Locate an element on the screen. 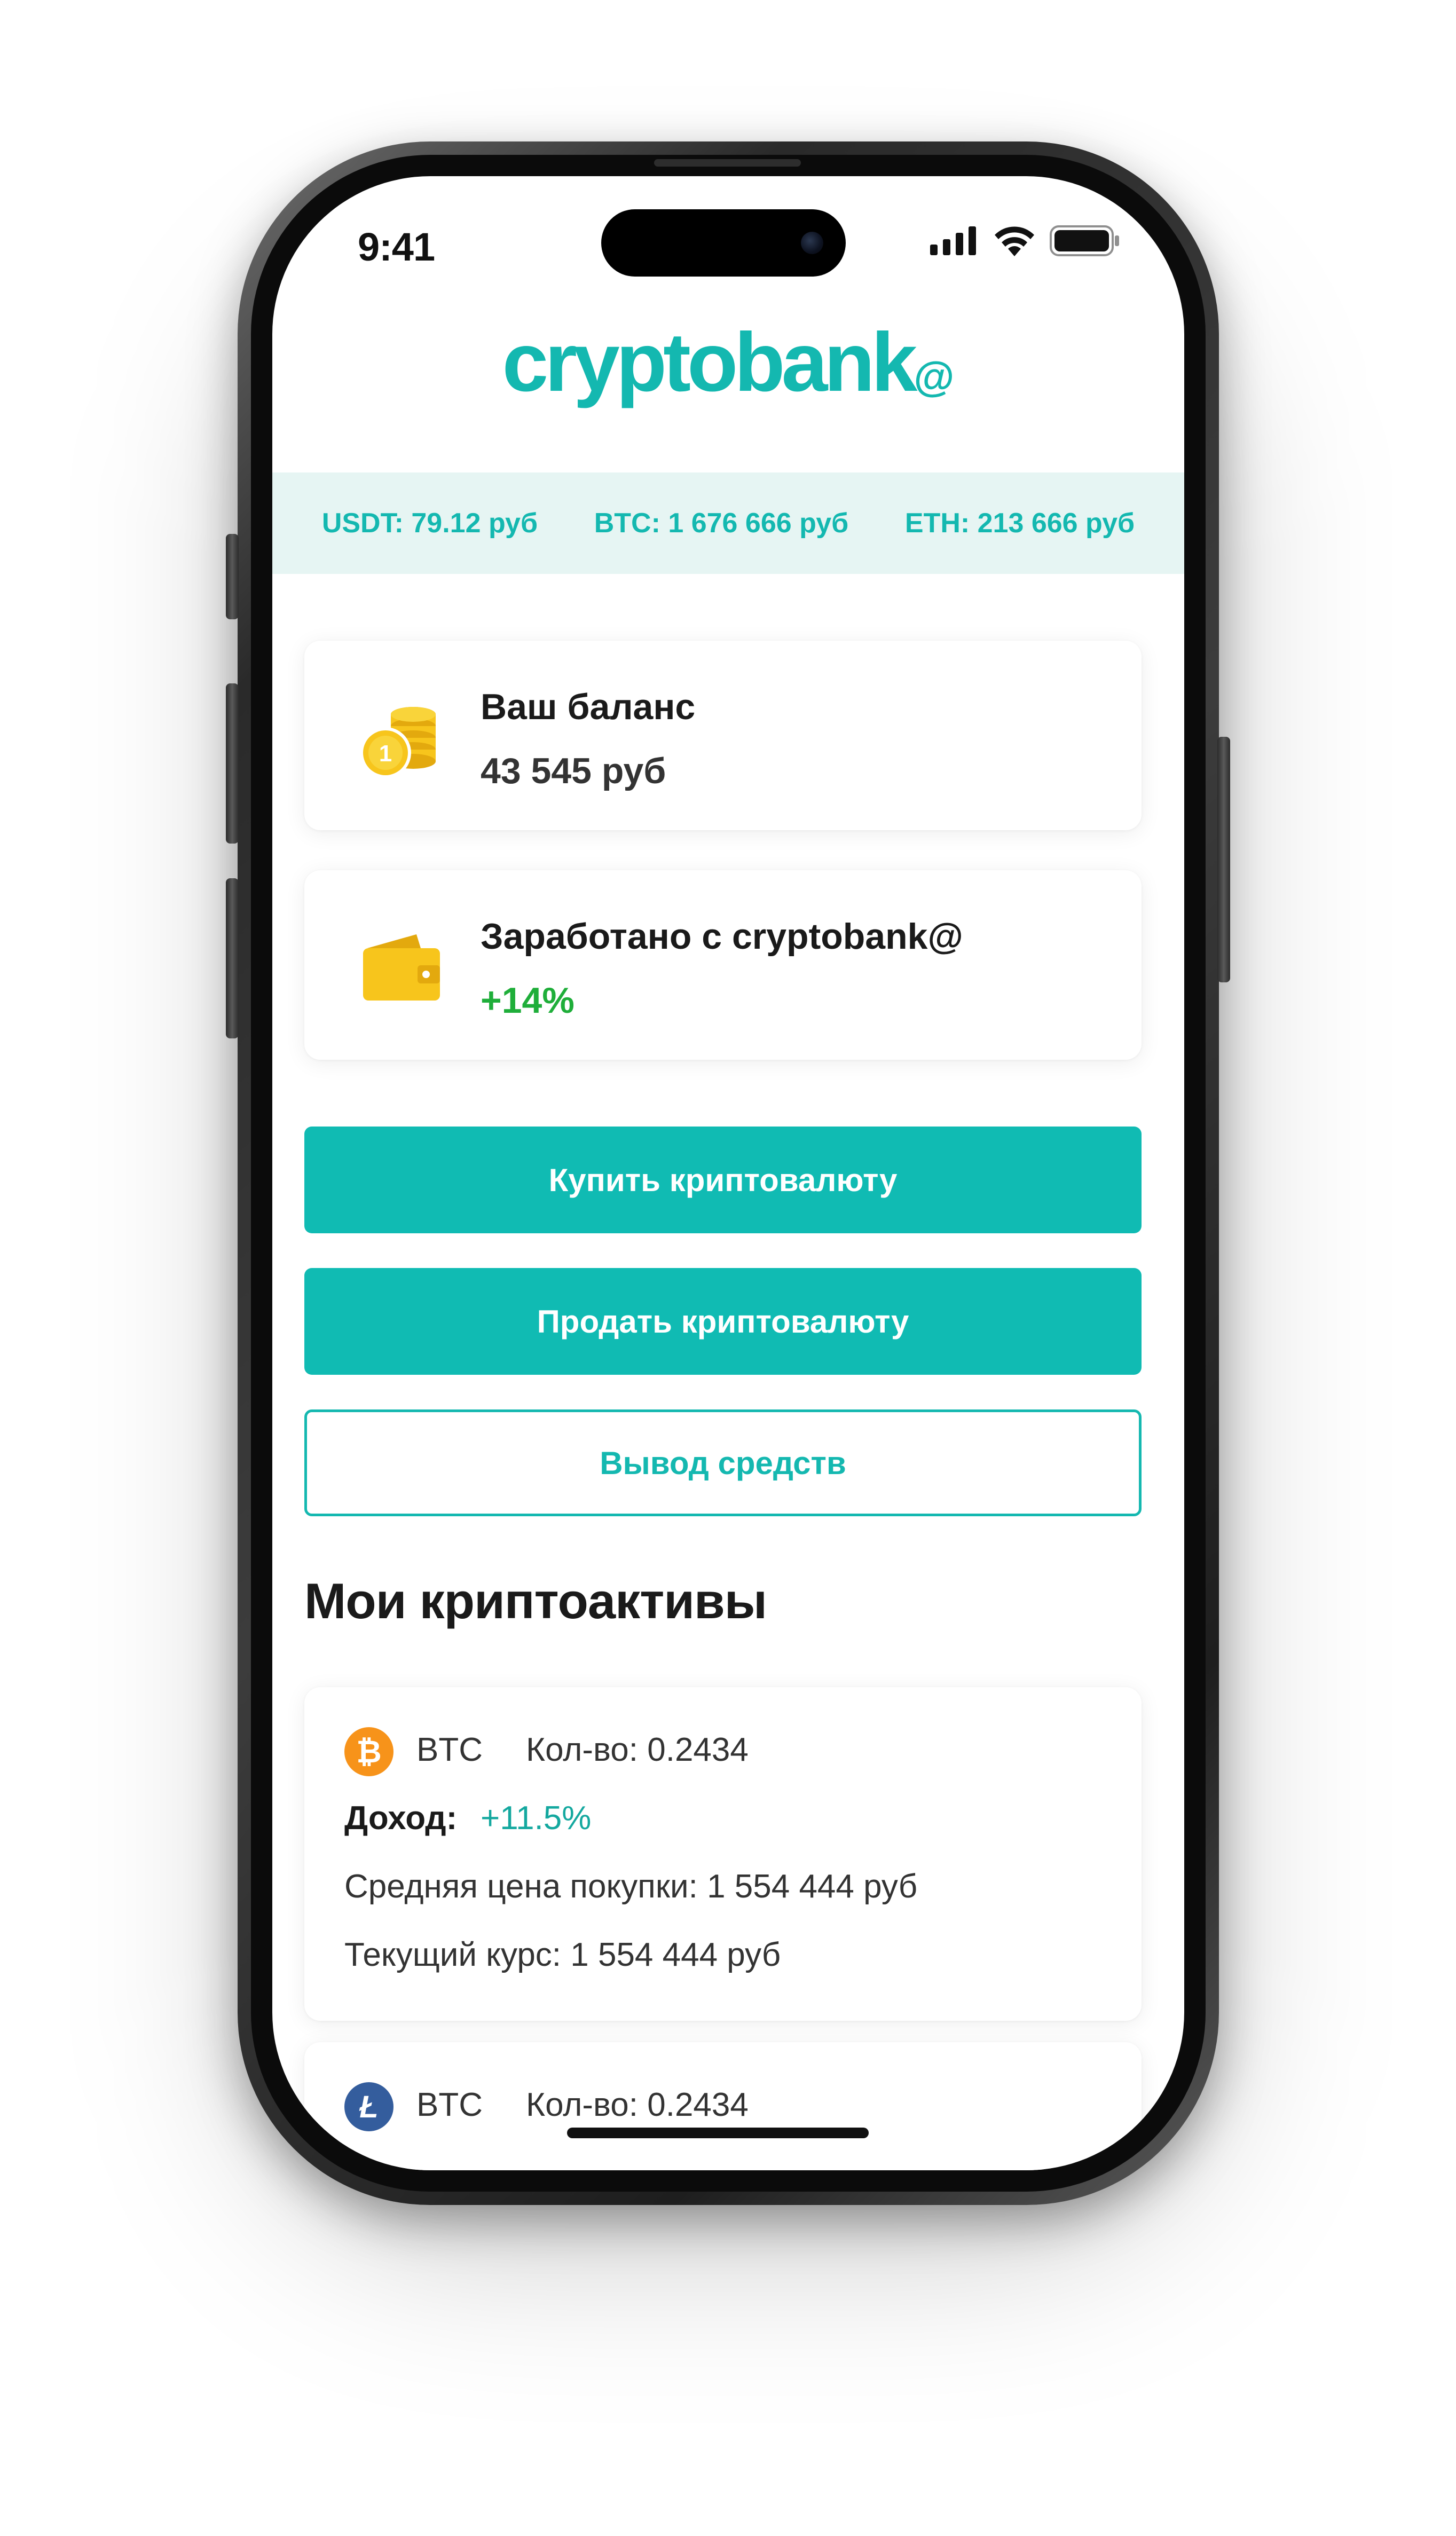  earned-value: +14% is located at coordinates (527, 1000).